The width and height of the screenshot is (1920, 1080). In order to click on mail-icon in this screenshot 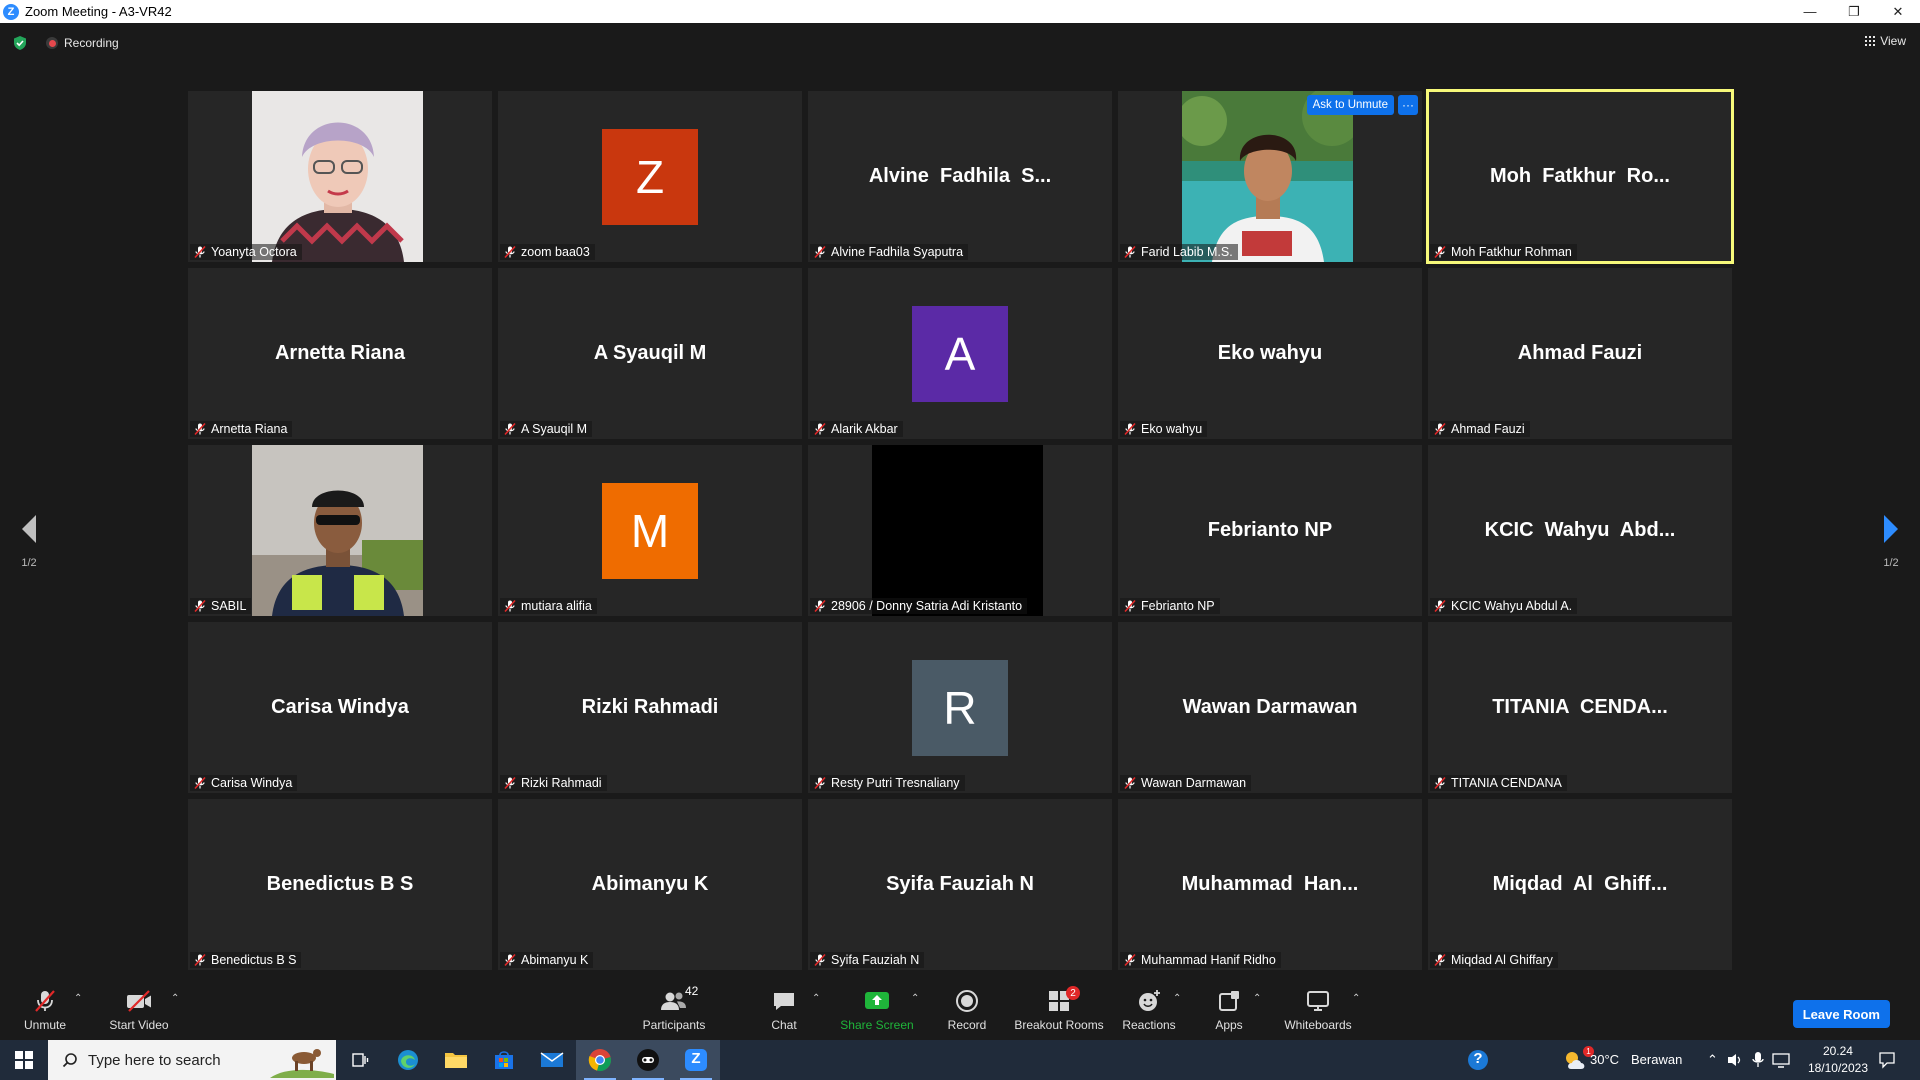, I will do `click(552, 1060)`.